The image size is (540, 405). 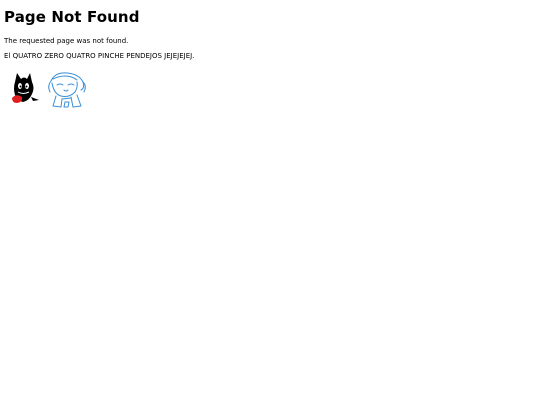 What do you see at coordinates (25, 88) in the screenshot?
I see `cartoon-cat-icon` at bounding box center [25, 88].